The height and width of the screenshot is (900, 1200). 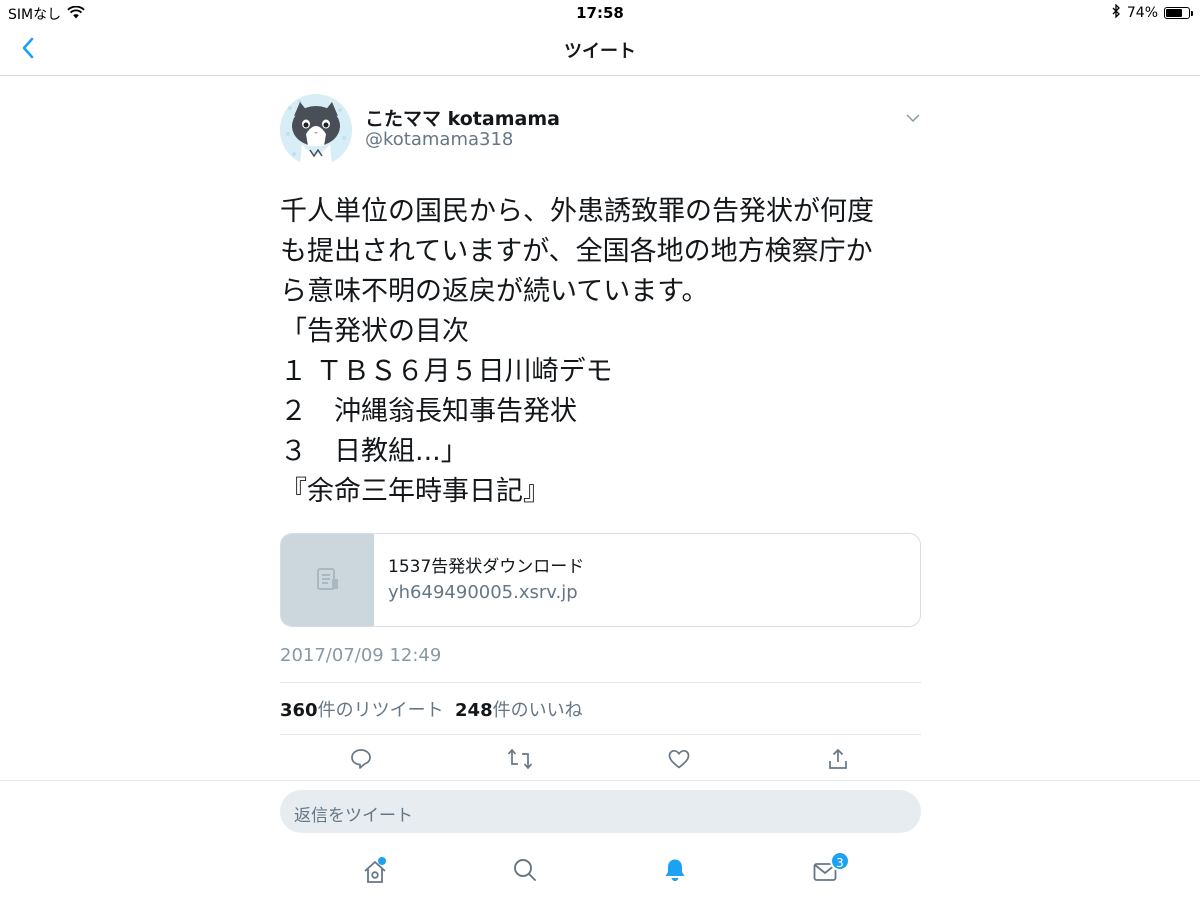 I want to click on like-button, so click(x=679, y=761).